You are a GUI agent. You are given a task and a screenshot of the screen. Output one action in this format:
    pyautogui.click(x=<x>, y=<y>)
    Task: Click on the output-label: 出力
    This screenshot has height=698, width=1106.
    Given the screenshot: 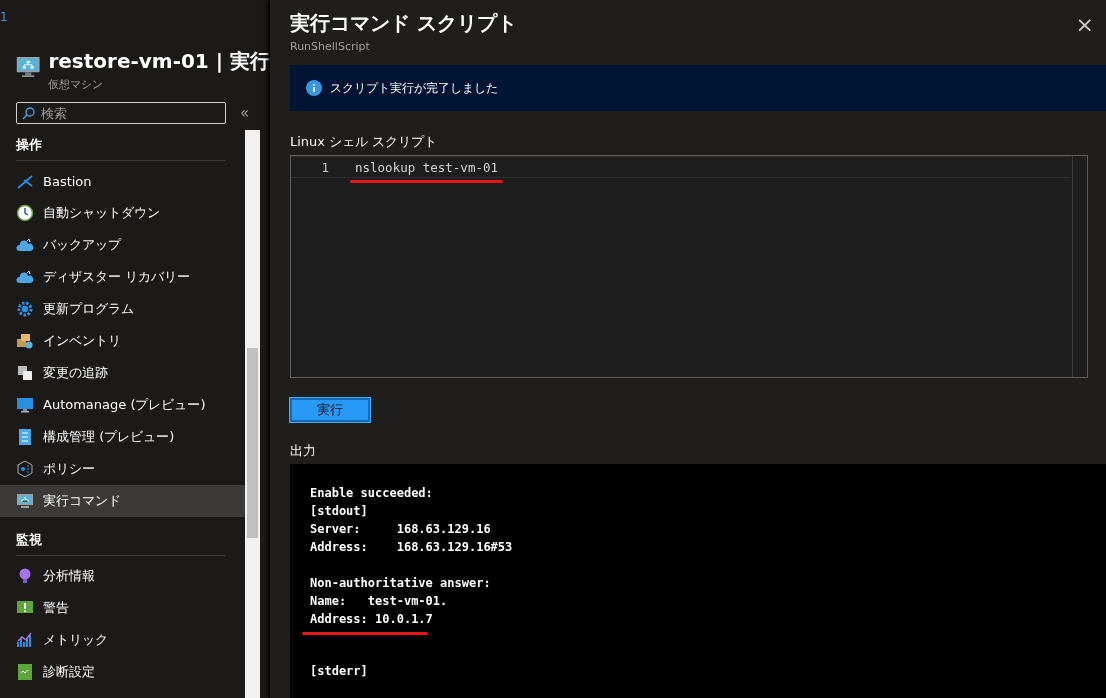 What is the action you would take?
    pyautogui.click(x=303, y=451)
    